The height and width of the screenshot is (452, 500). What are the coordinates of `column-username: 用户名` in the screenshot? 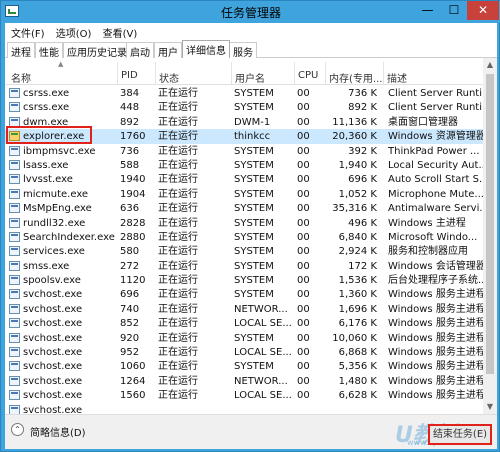 It's located at (250, 77).